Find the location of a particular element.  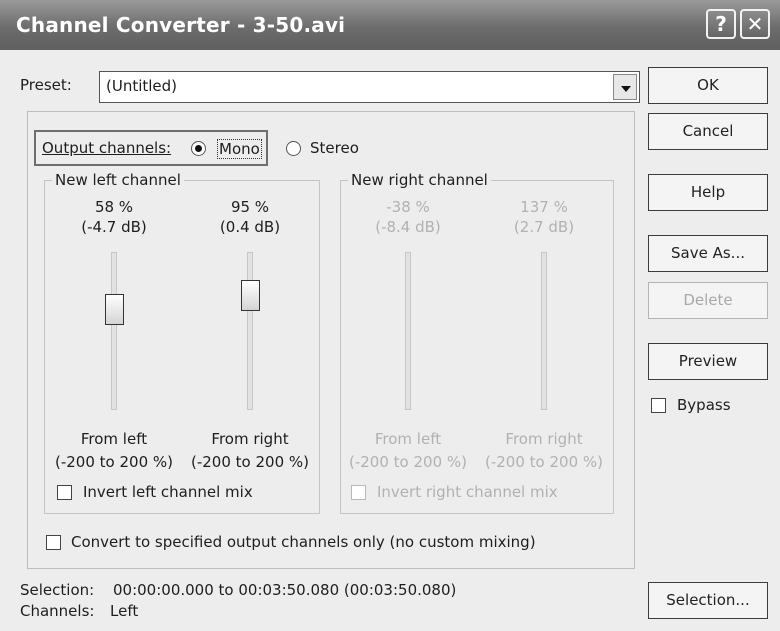

left-from-left-slider-track is located at coordinates (114, 331).